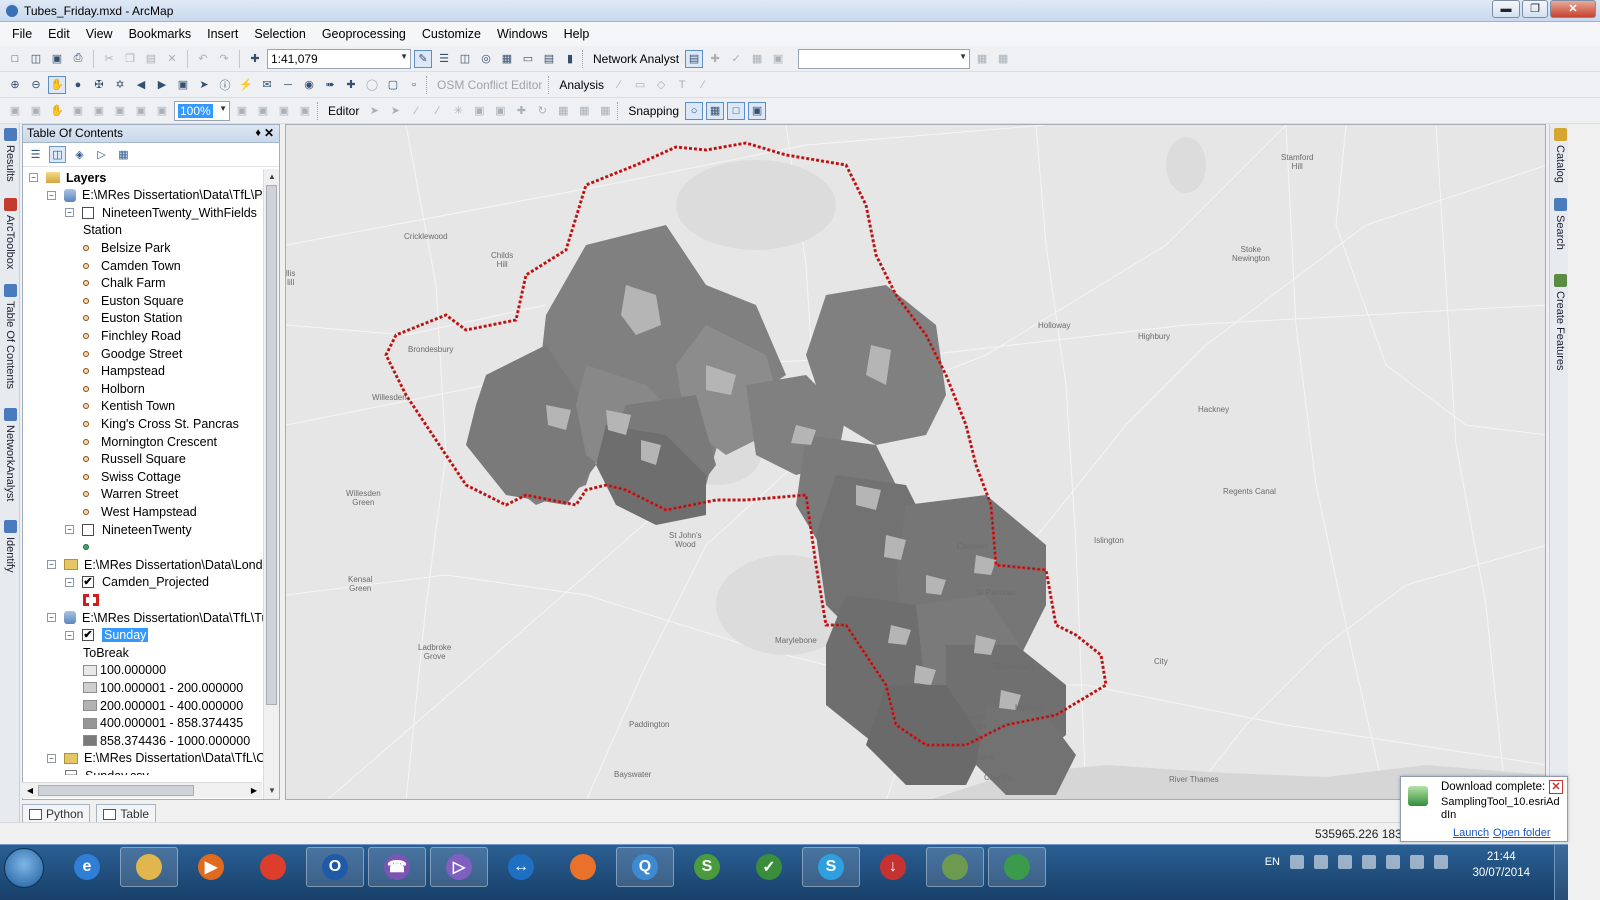 This screenshot has height=900, width=1600. I want to click on menu-selection: Selection, so click(279, 34).